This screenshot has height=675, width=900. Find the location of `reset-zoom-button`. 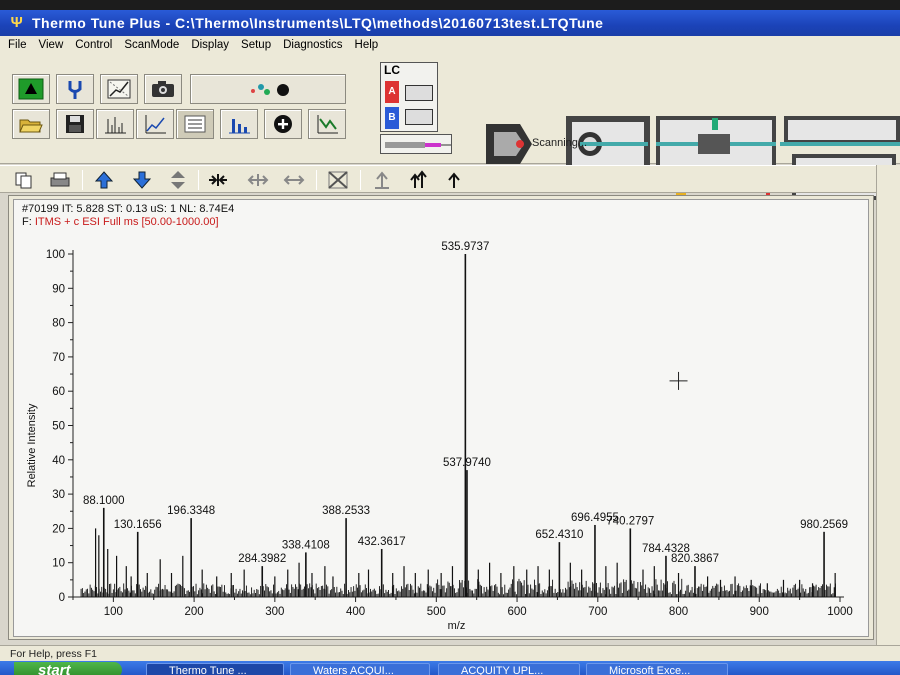

reset-zoom-button is located at coordinates (338, 180).